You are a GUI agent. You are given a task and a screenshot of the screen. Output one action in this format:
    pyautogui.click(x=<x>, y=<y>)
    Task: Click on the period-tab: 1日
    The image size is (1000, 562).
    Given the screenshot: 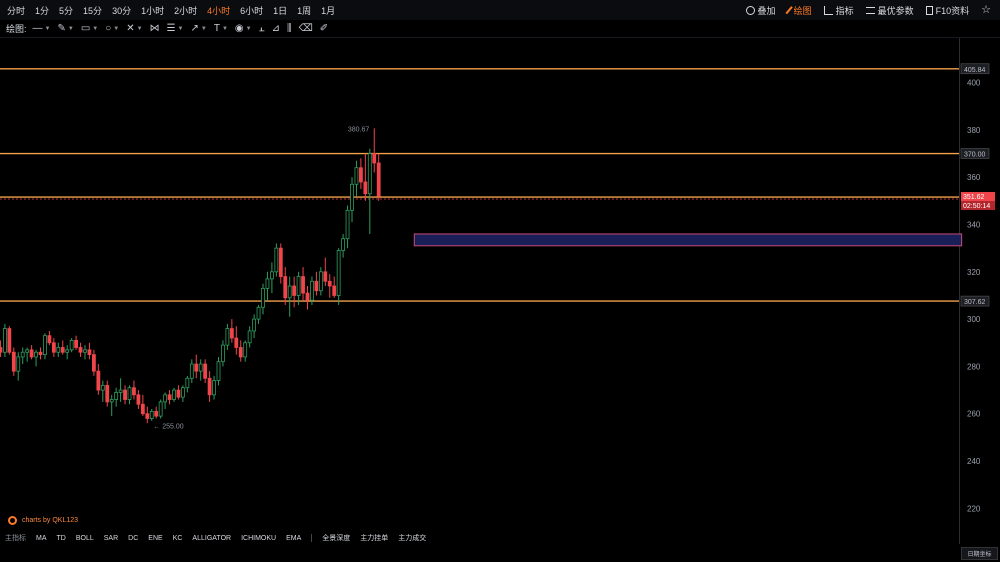 What is the action you would take?
    pyautogui.click(x=280, y=10)
    